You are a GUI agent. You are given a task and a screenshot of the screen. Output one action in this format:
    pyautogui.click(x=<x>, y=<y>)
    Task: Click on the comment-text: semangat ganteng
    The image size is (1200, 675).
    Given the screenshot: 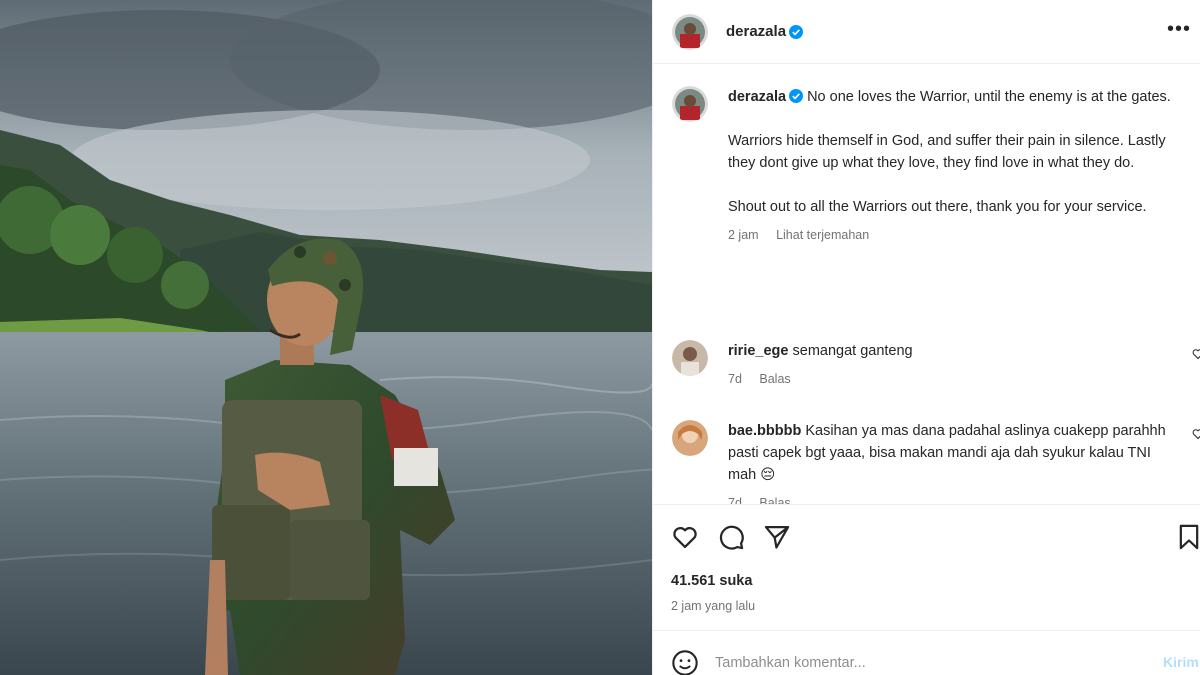 What is the action you would take?
    pyautogui.click(x=852, y=351)
    